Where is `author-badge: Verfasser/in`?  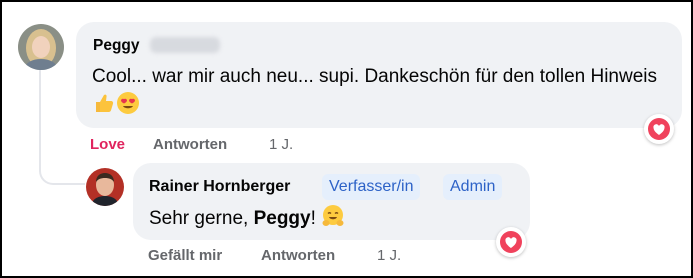
author-badge: Verfasser/in is located at coordinates (371, 187).